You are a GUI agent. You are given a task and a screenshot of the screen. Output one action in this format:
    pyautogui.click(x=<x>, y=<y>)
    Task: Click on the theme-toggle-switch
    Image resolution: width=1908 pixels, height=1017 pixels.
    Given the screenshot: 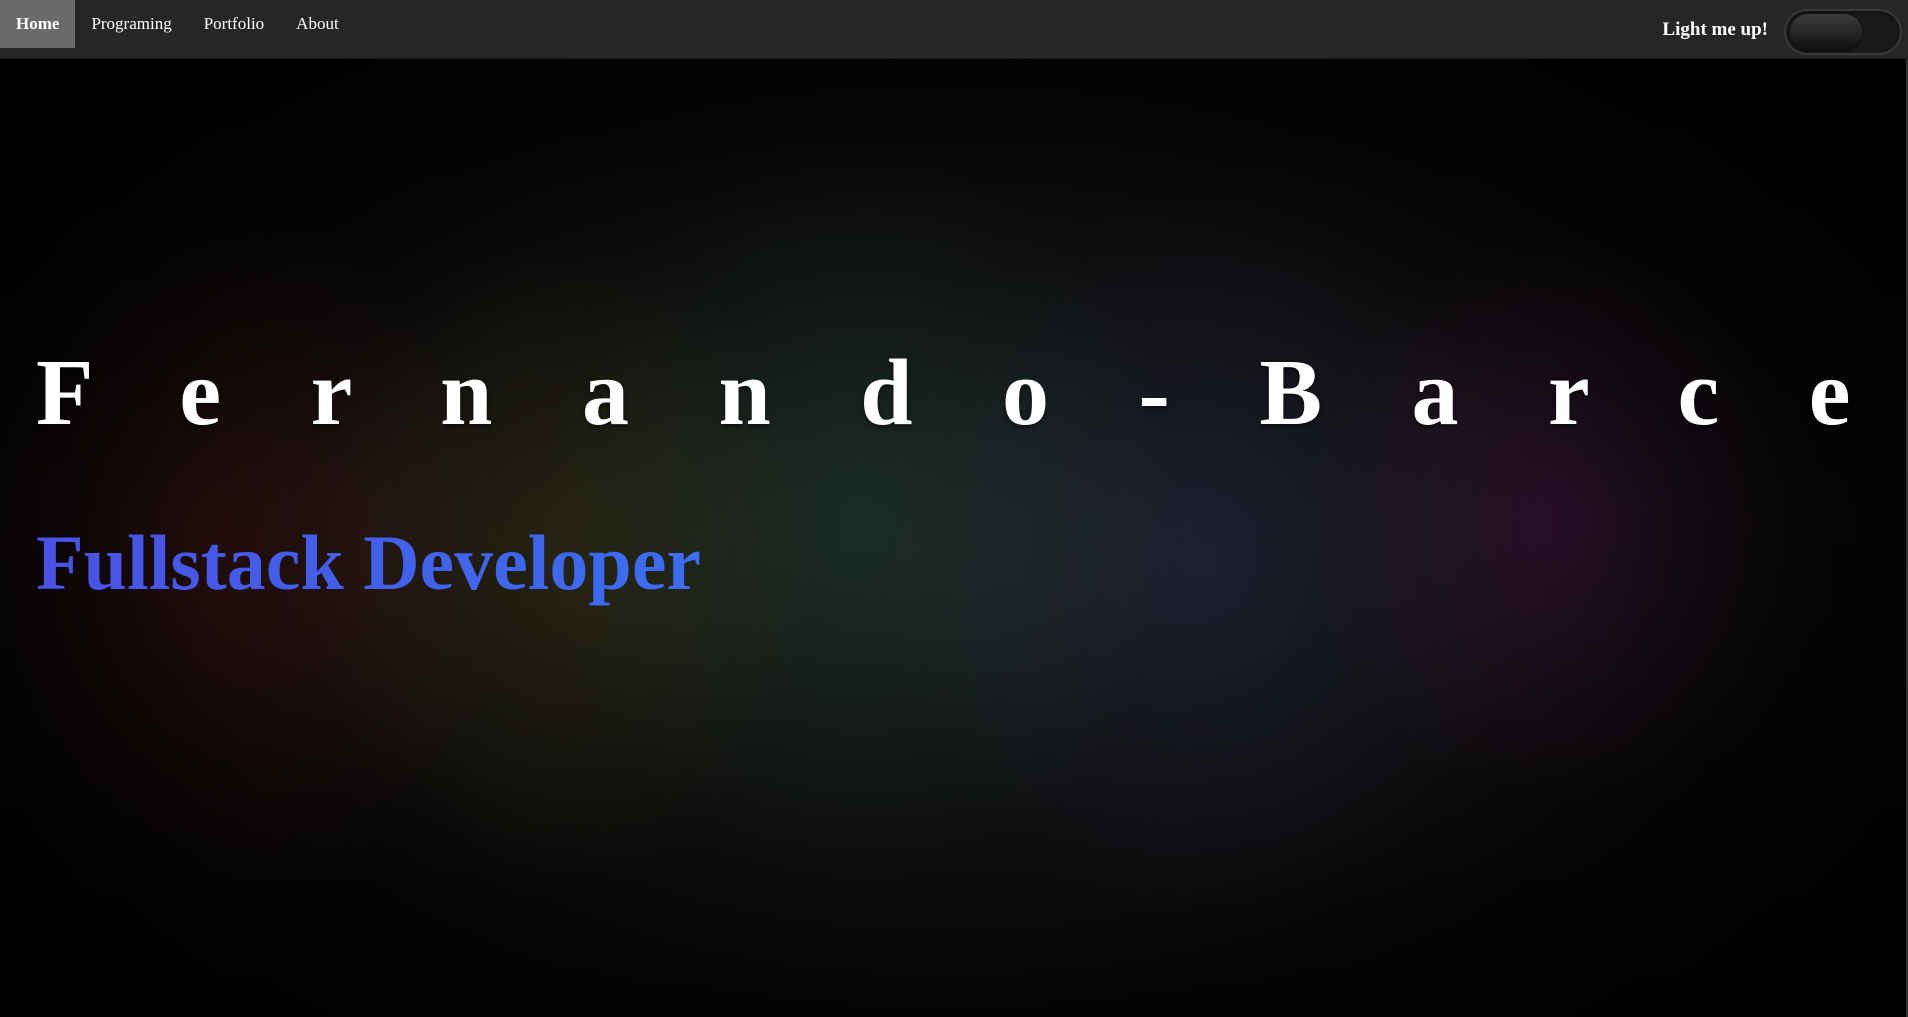 What is the action you would take?
    pyautogui.click(x=1843, y=32)
    